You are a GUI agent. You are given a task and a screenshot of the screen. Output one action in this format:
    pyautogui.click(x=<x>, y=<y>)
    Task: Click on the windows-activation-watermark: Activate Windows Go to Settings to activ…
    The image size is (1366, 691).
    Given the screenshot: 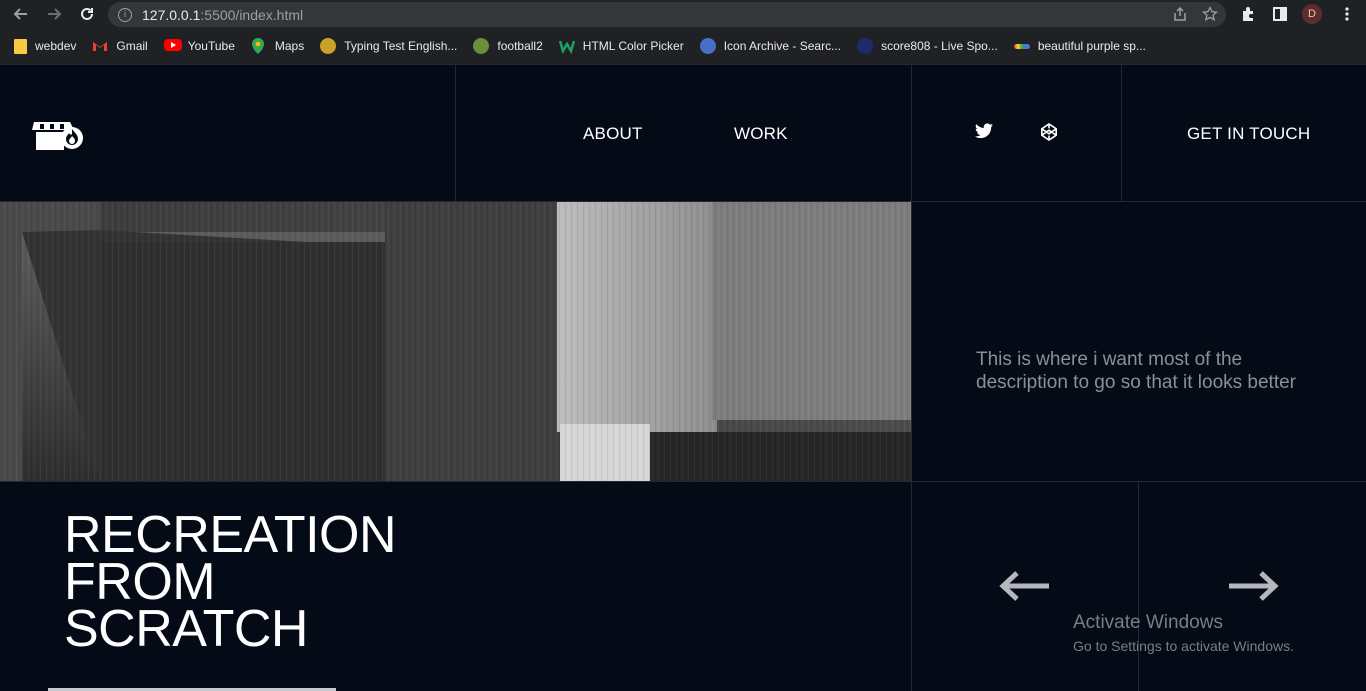 What is the action you would take?
    pyautogui.click(x=1183, y=633)
    